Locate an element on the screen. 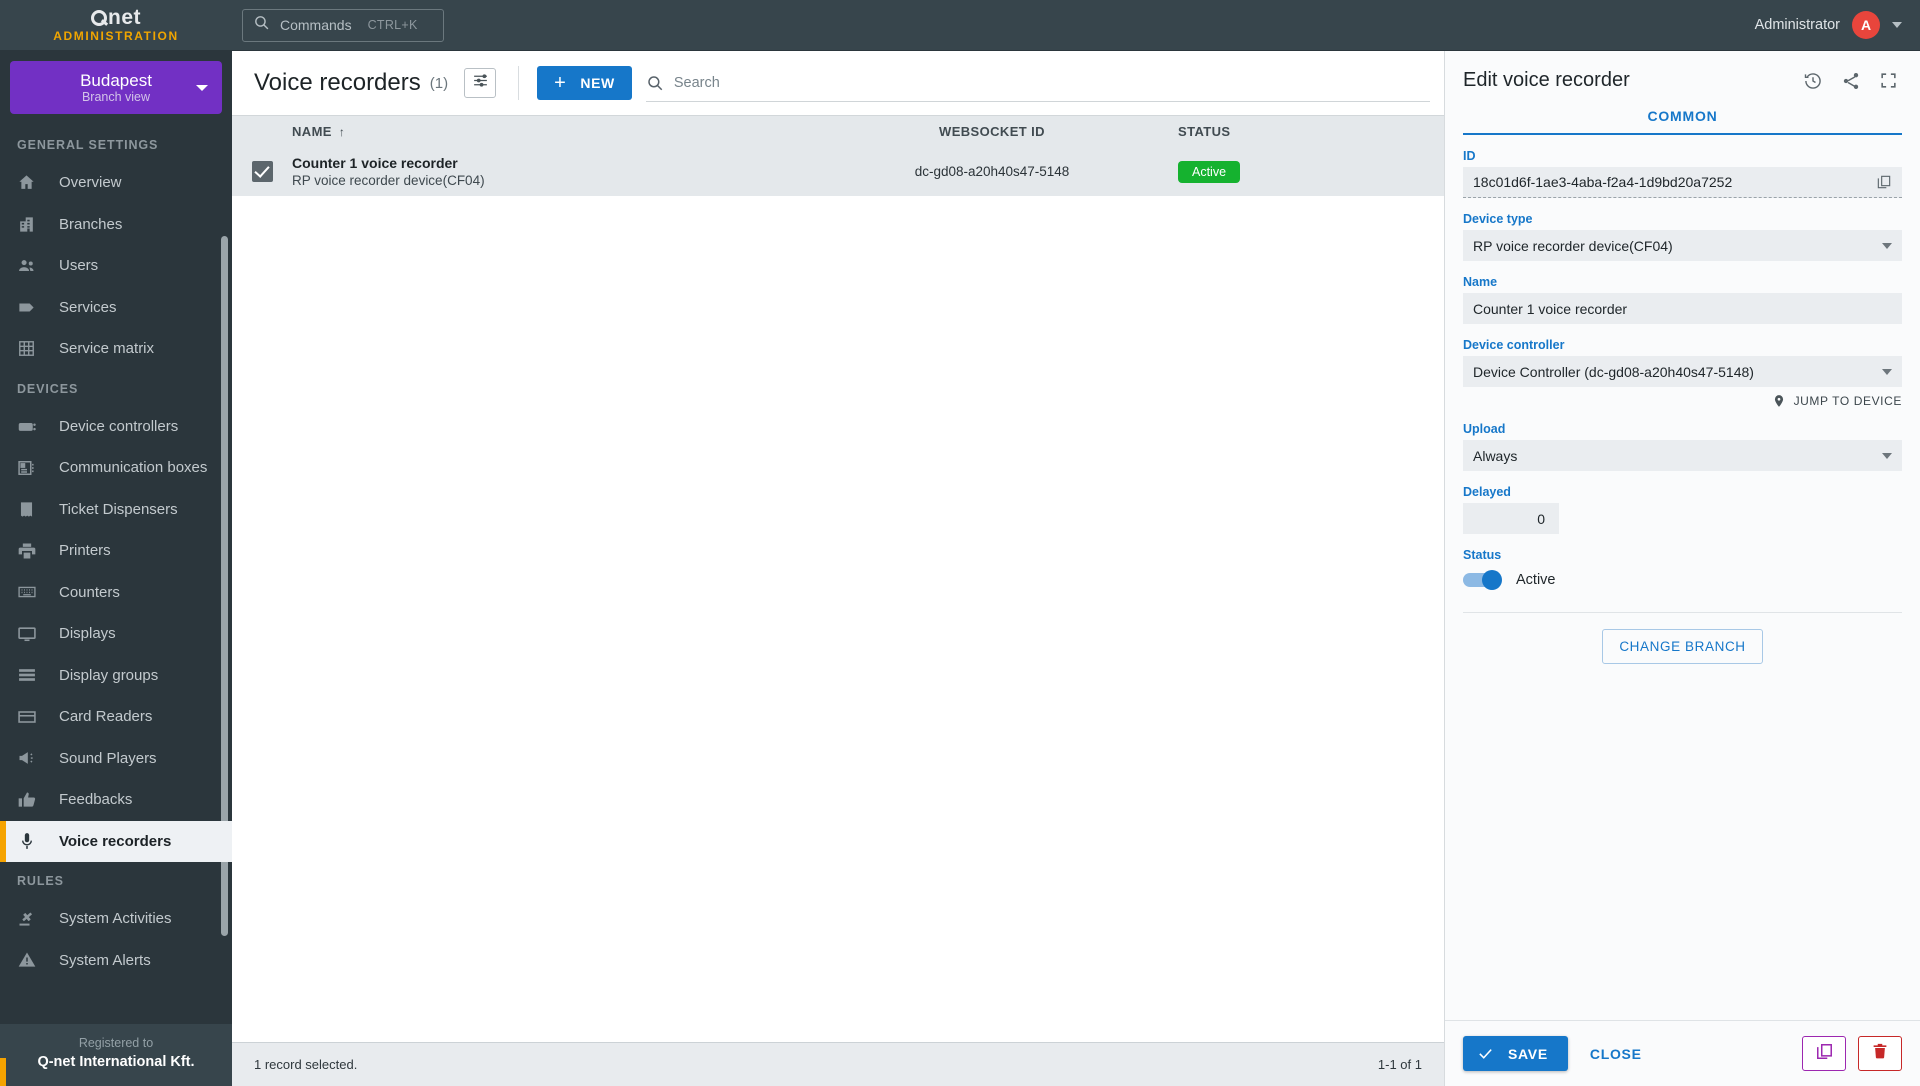  row-checkbox-cell is located at coordinates (262, 171).